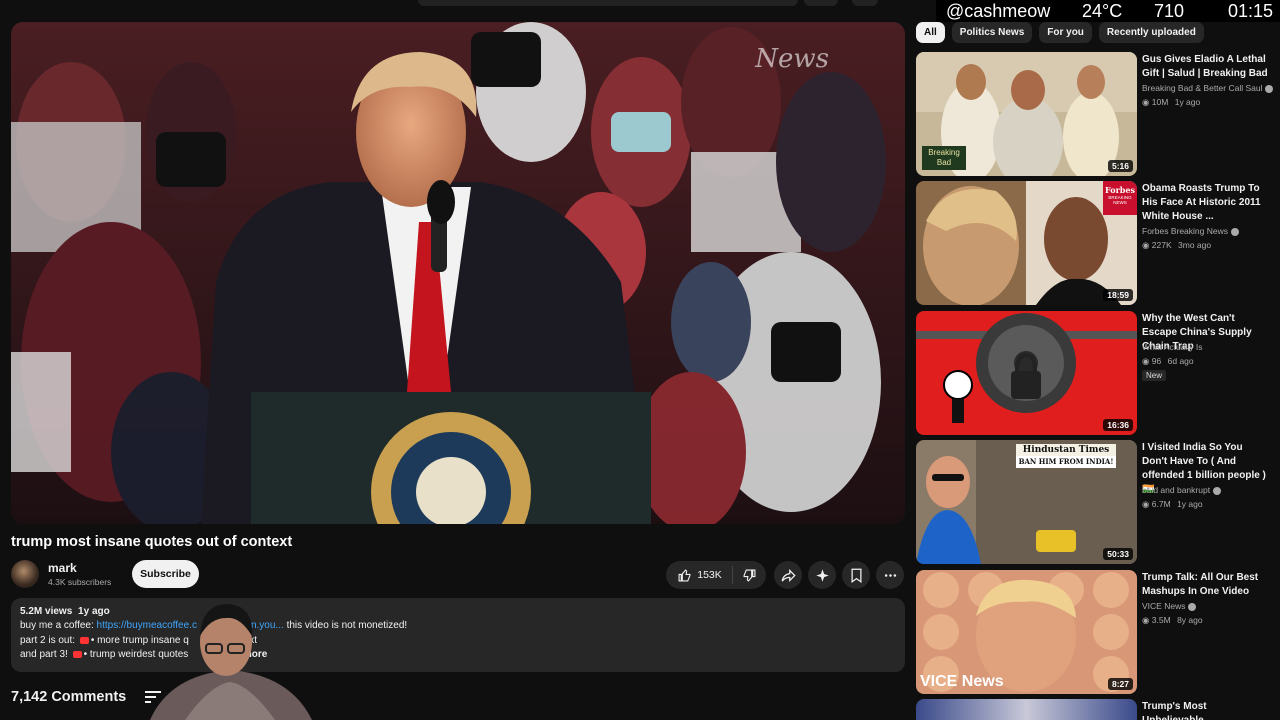 The height and width of the screenshot is (720, 1280). What do you see at coordinates (930, 32) in the screenshot?
I see `chip-all: All` at bounding box center [930, 32].